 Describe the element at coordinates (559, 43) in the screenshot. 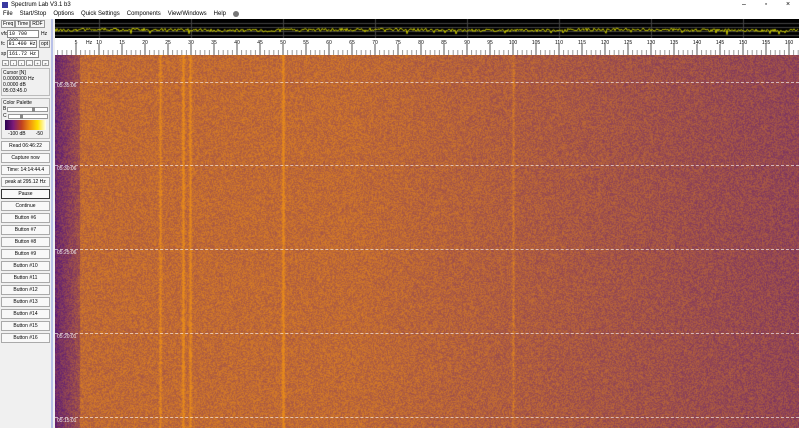

I see `scale-label: 110` at that location.